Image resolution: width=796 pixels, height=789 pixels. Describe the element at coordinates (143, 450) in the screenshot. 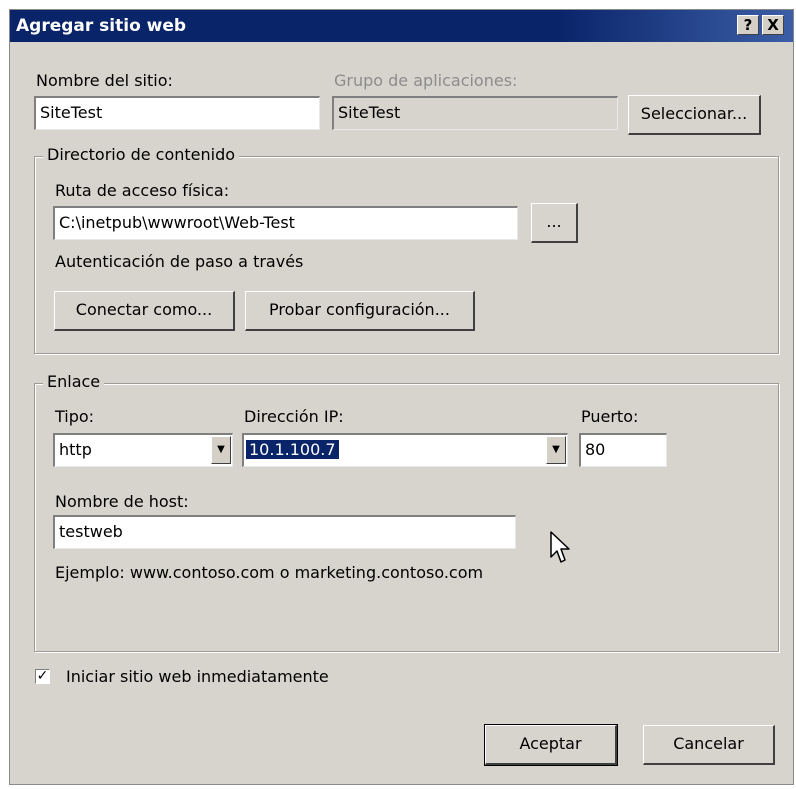

I see `type-select: http ▼` at that location.